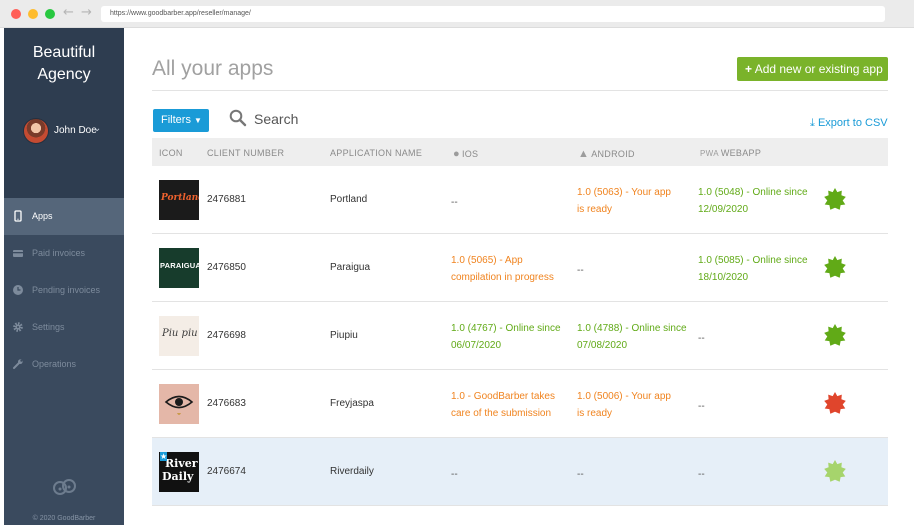  What do you see at coordinates (86, 12) in the screenshot?
I see `forward-arrow-icon: →` at bounding box center [86, 12].